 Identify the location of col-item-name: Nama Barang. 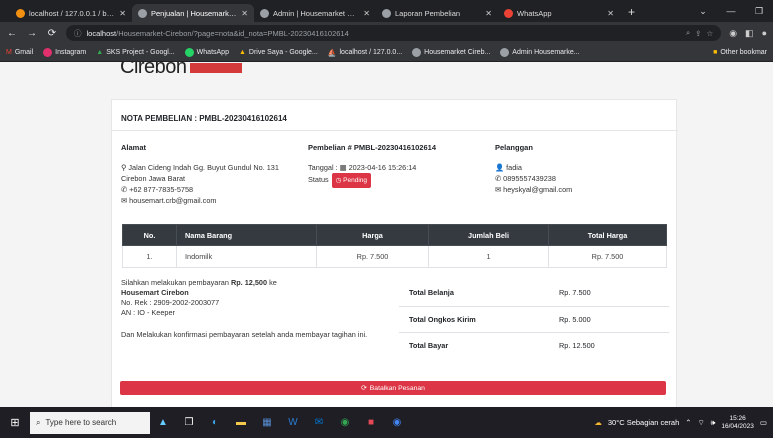
(246, 235).